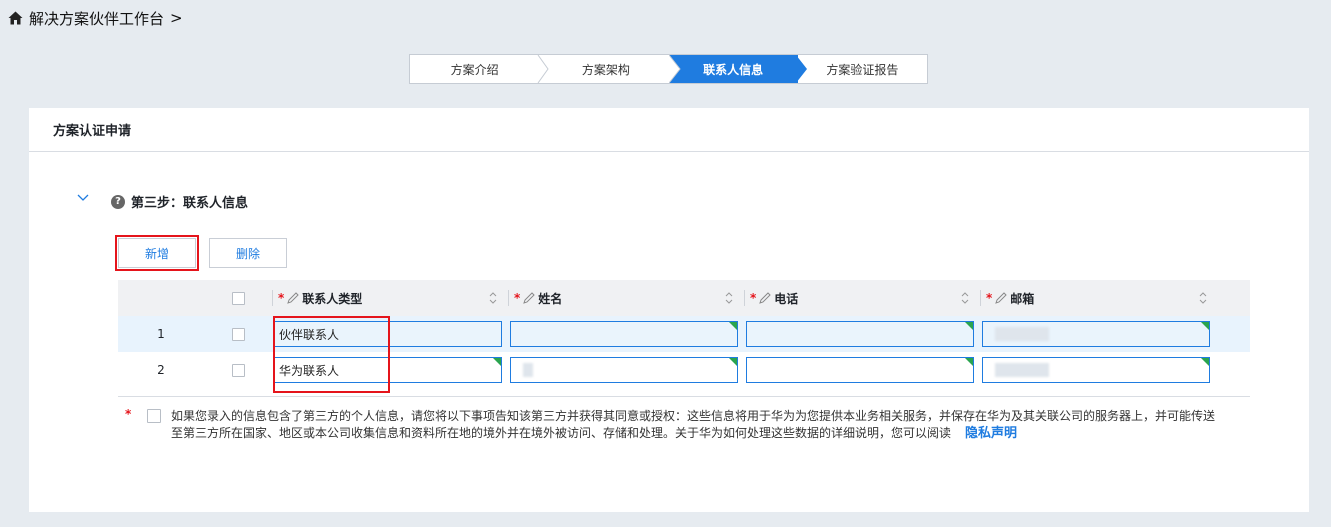 The height and width of the screenshot is (527, 1331). I want to click on column-label: 姓名, so click(550, 298).